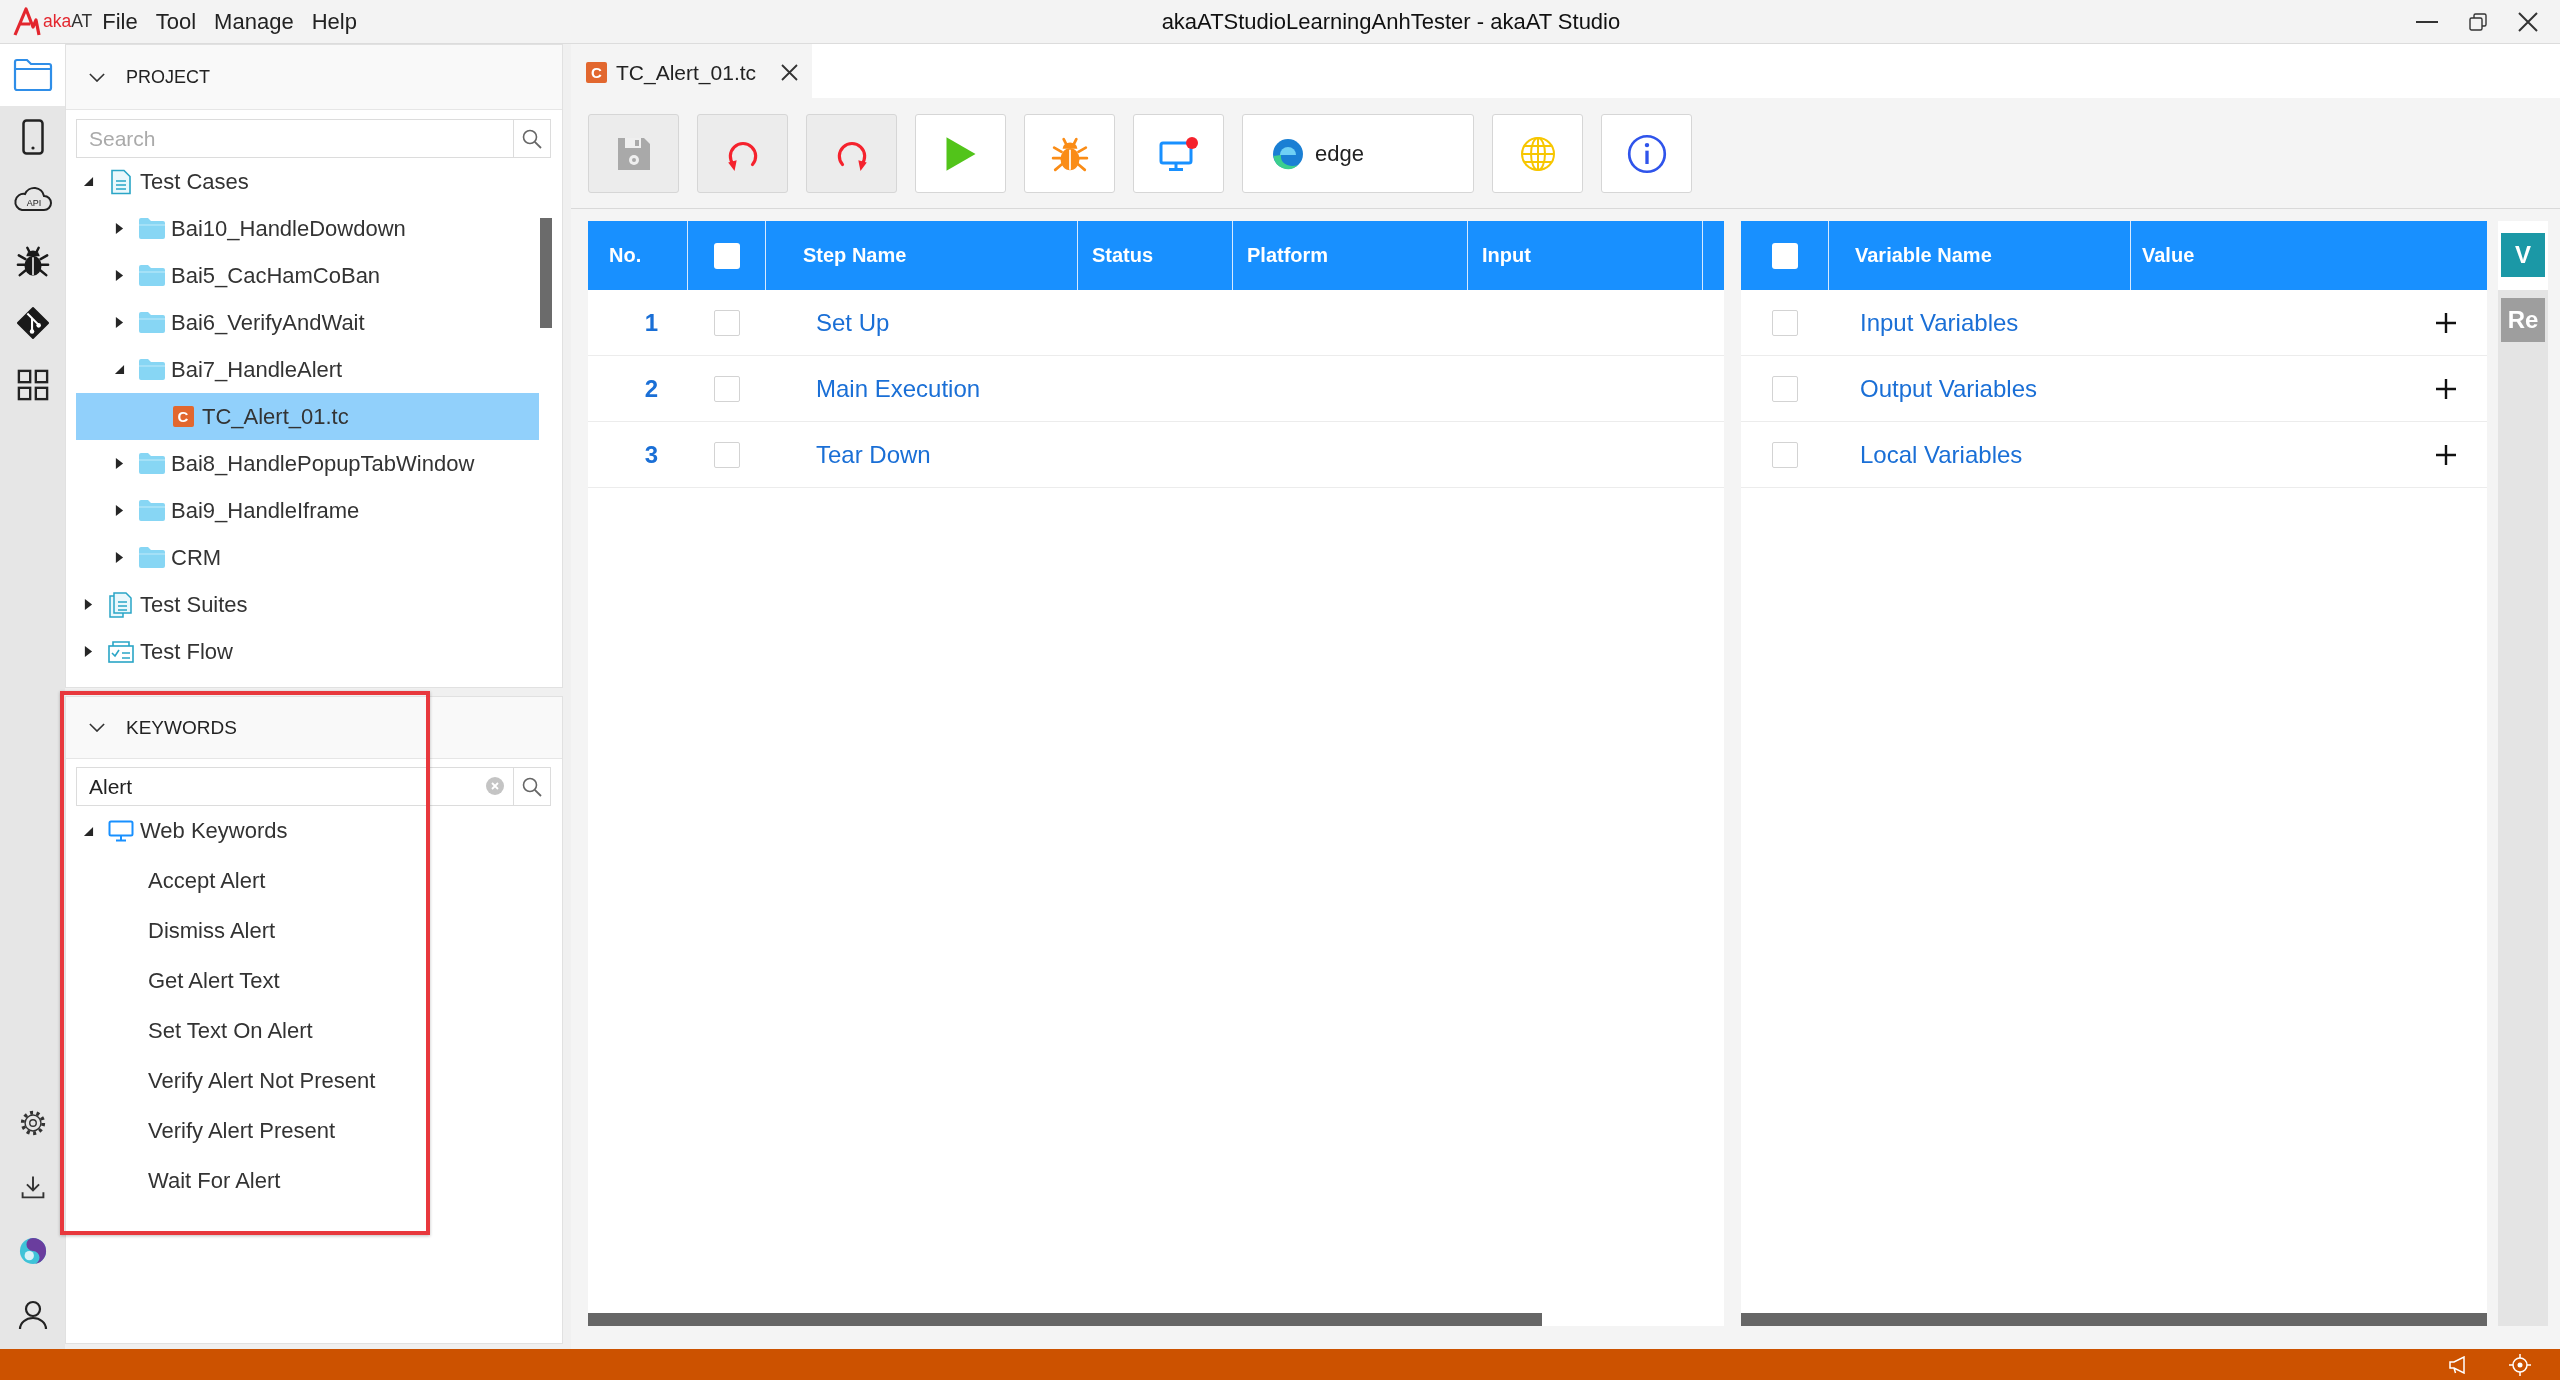 The width and height of the screenshot is (2560, 1380). I want to click on cloud-icon: API, so click(32, 199).